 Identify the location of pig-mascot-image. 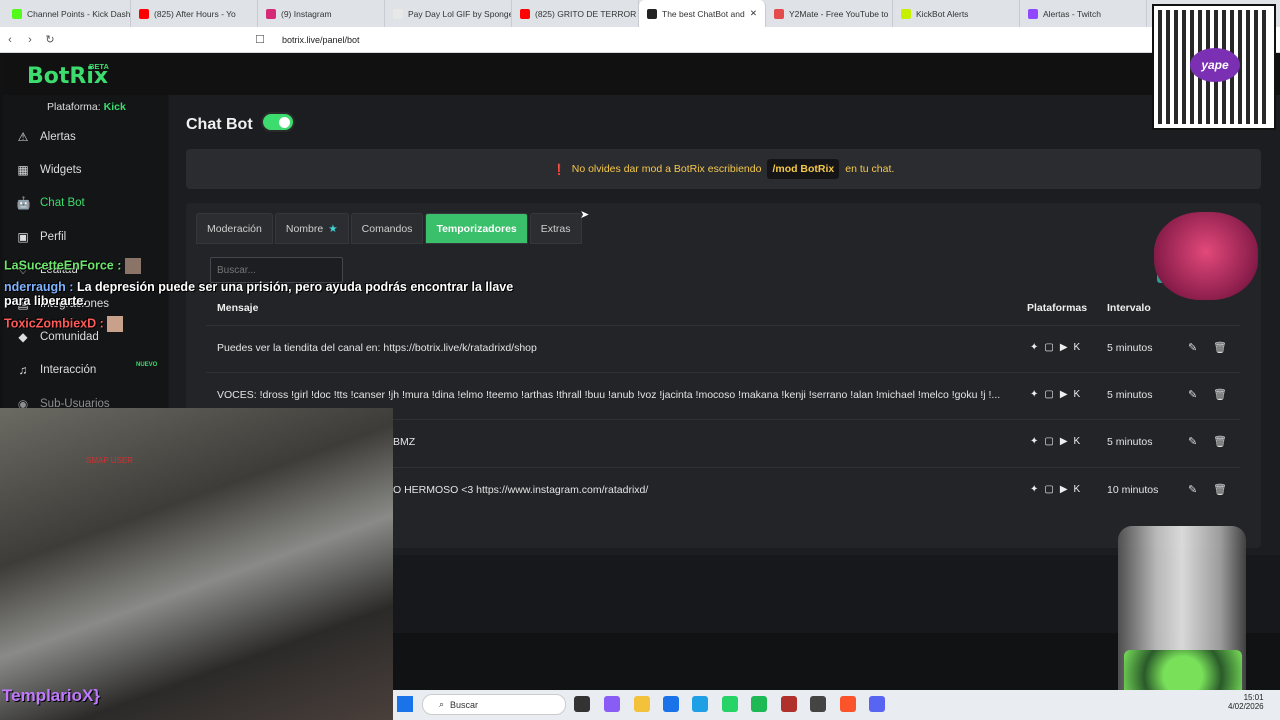
(1206, 256).